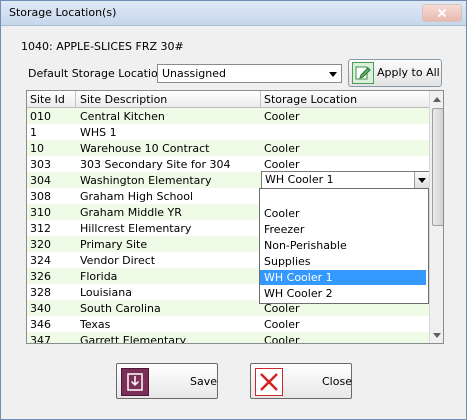 Image resolution: width=467 pixels, height=420 pixels. What do you see at coordinates (40, 308) in the screenshot?
I see `site-id-cell: 340` at bounding box center [40, 308].